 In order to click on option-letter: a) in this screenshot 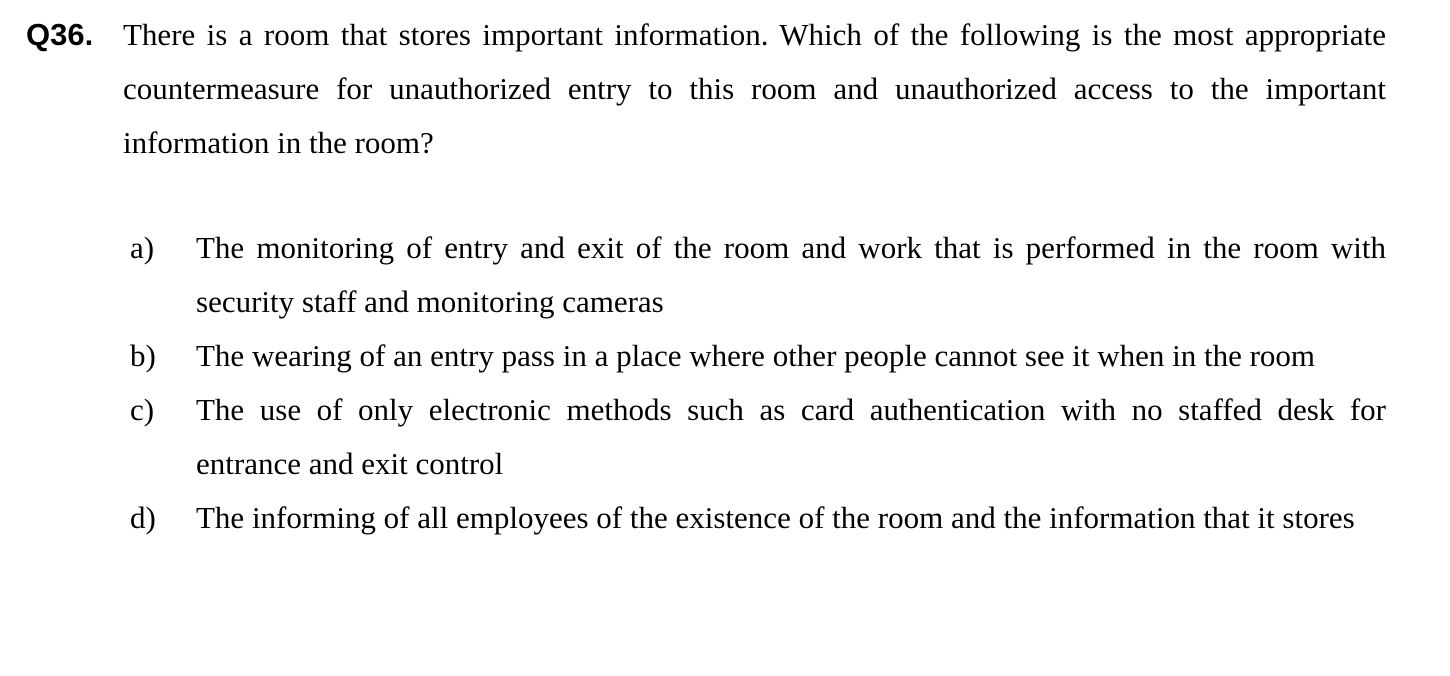, I will do `click(142, 247)`.